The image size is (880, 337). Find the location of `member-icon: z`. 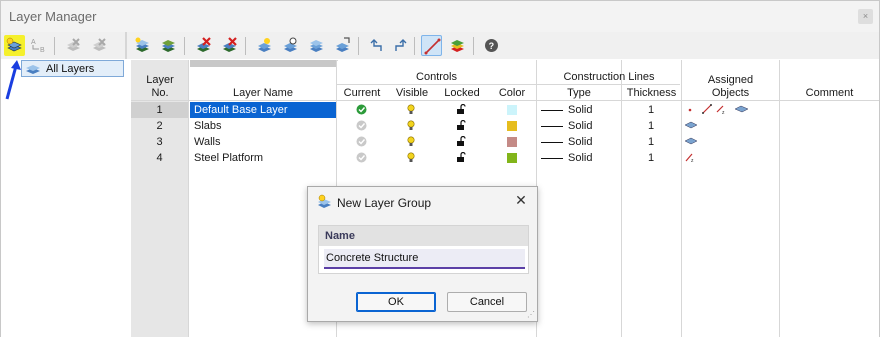

member-icon: z is located at coordinates (689, 158).